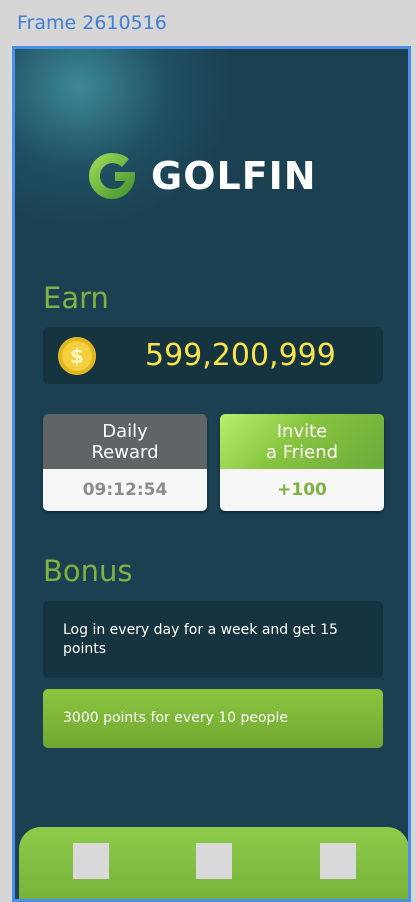 This screenshot has height=902, width=416. Describe the element at coordinates (302, 452) in the screenshot. I see `invite-friend-label-line2: a Friend` at that location.